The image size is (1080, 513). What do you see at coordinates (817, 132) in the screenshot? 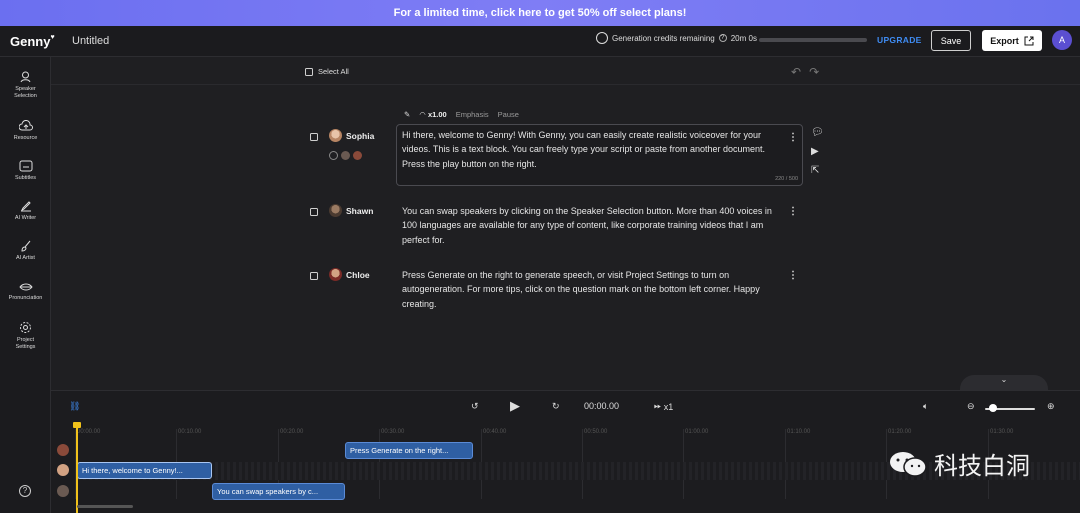
I see `comment-icon: 💬︎` at bounding box center [817, 132].